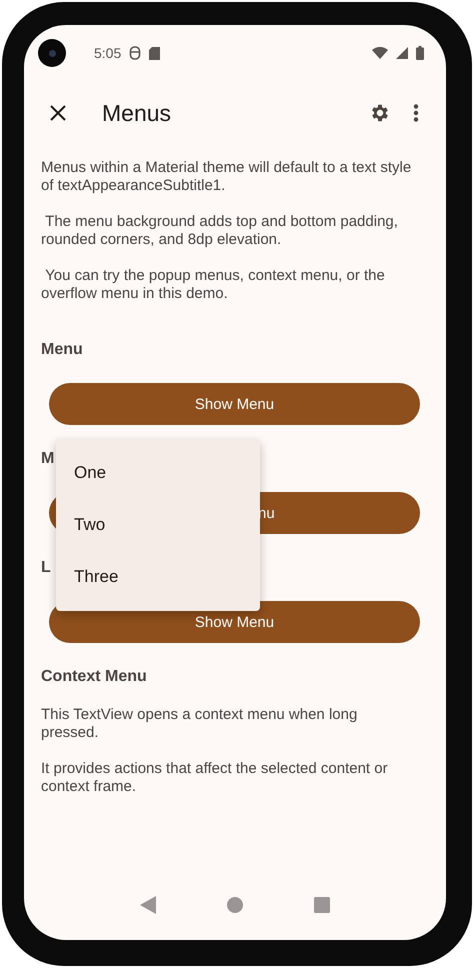 This screenshot has width=474, height=968. Describe the element at coordinates (46, 568) in the screenshot. I see `section-heading: L` at that location.